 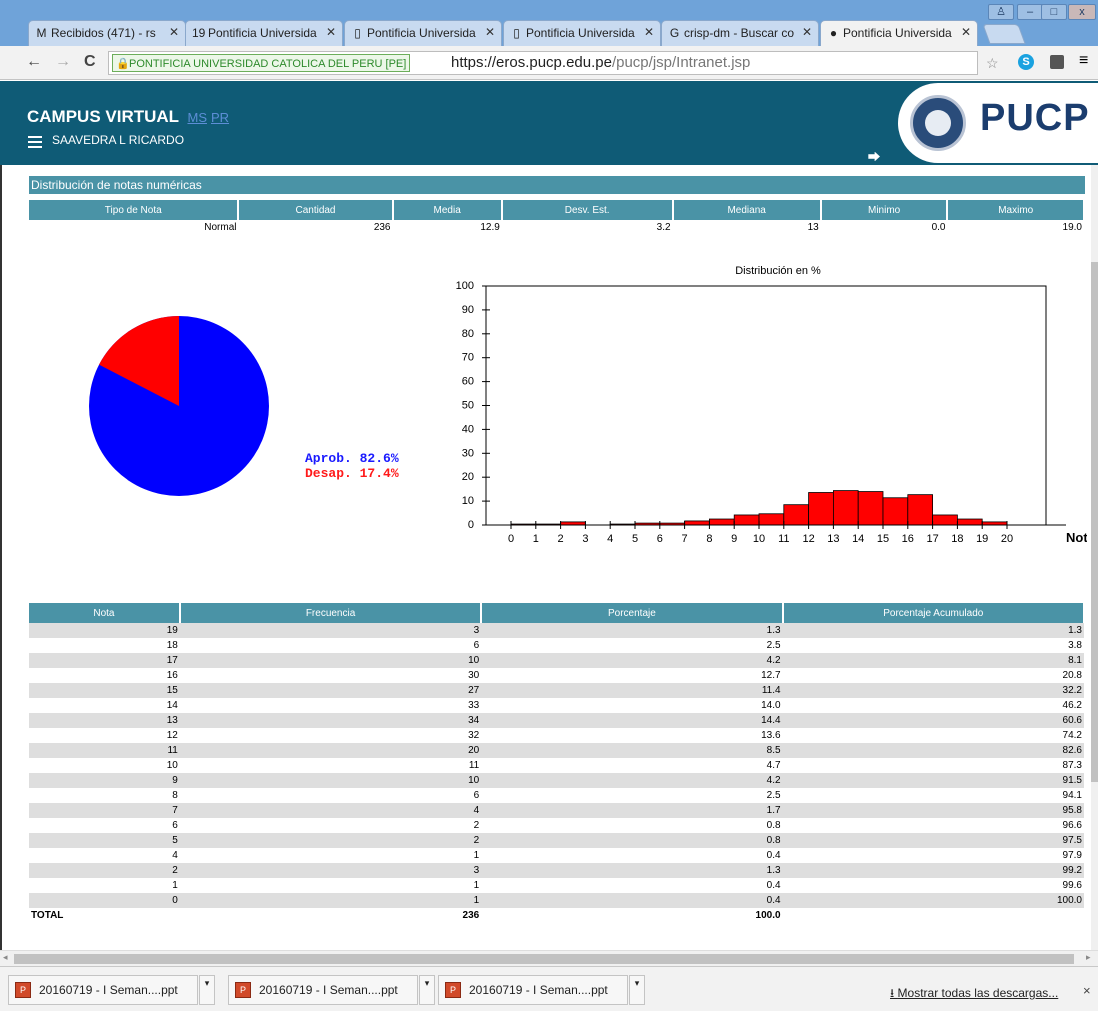 I want to click on bookmark-star-icon: ☆, so click(x=992, y=63).